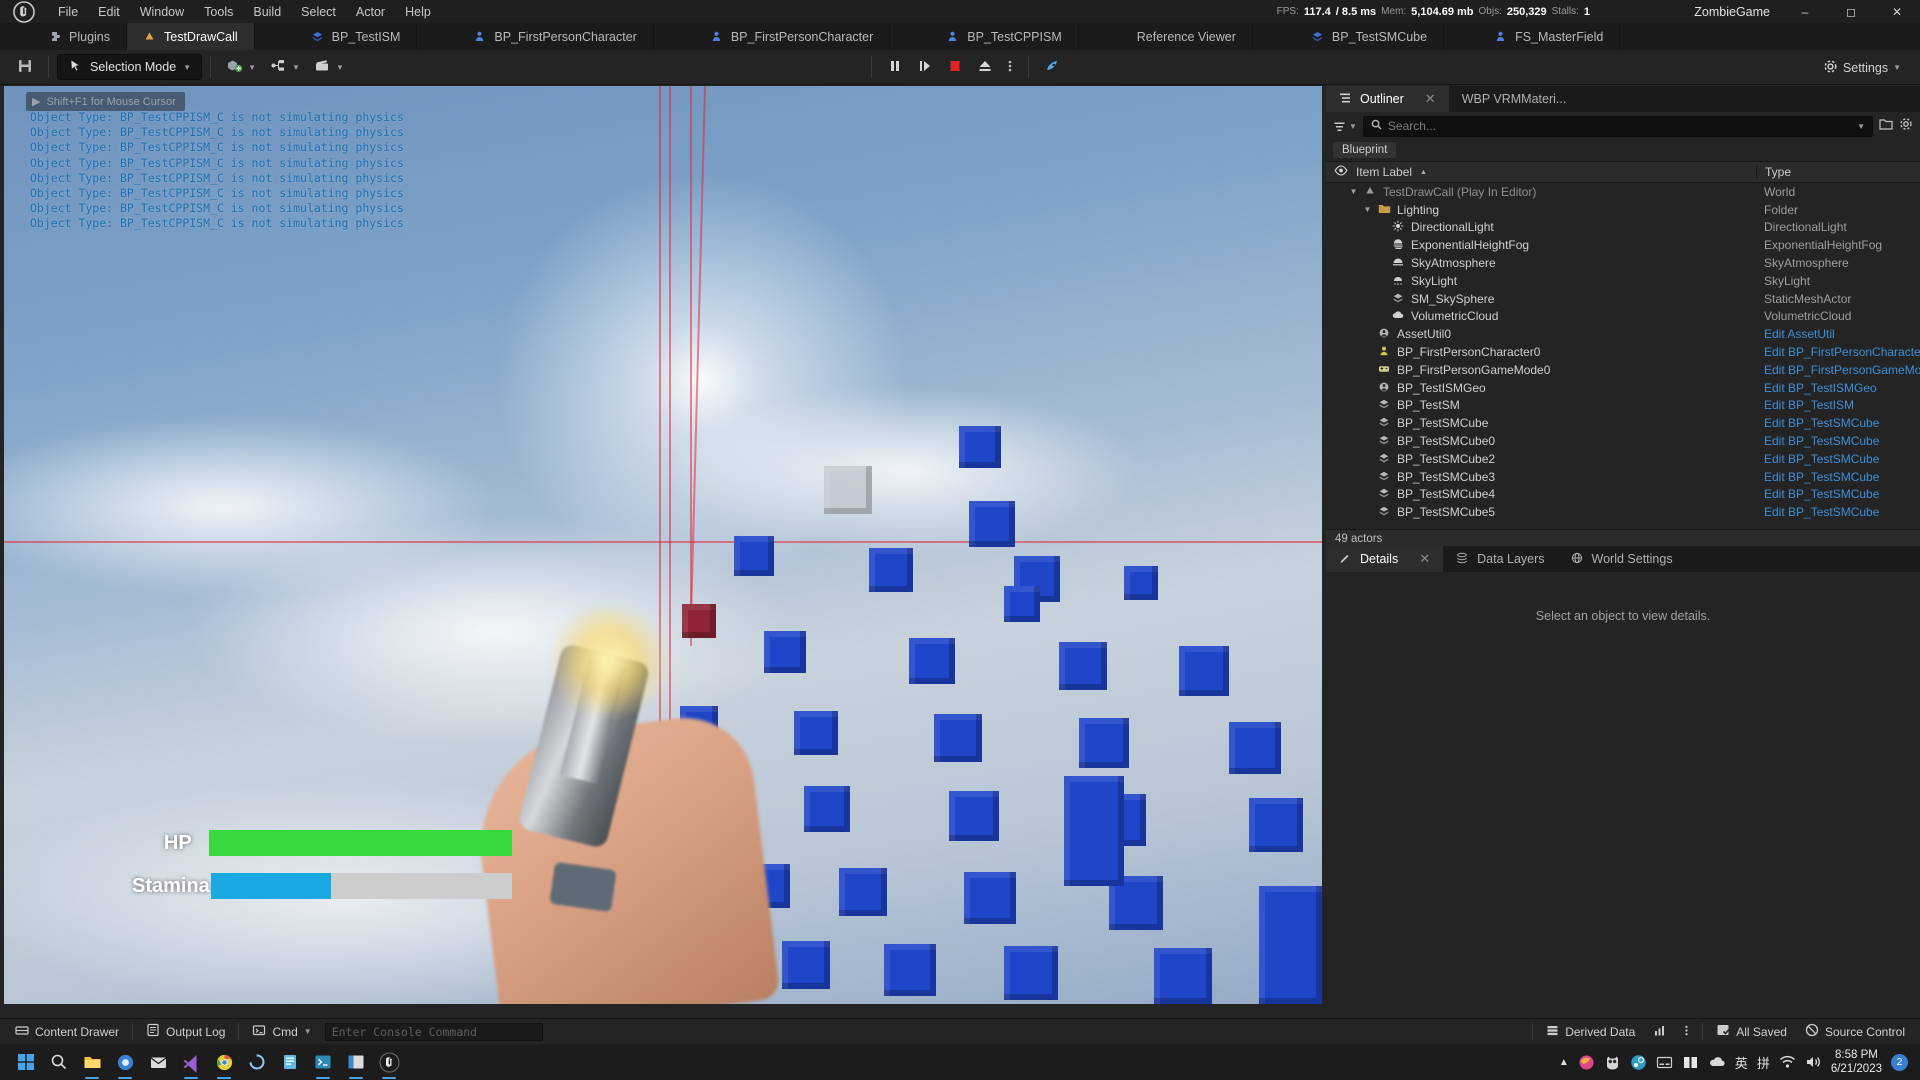 The width and height of the screenshot is (1920, 1080). What do you see at coordinates (1385, 559) in the screenshot?
I see `tab-details: Details ✕` at bounding box center [1385, 559].